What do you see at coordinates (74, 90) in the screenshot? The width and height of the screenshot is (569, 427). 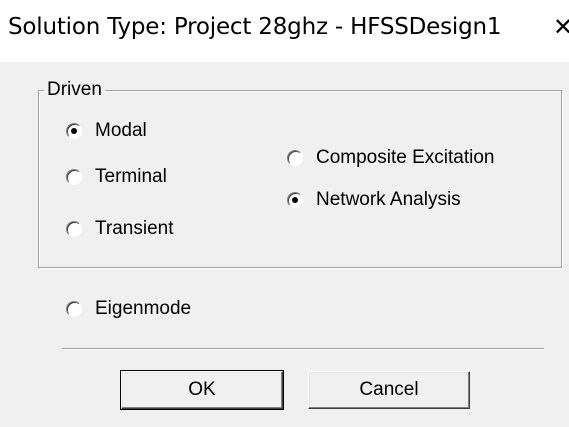 I see `driven-group-label: Driven` at bounding box center [74, 90].